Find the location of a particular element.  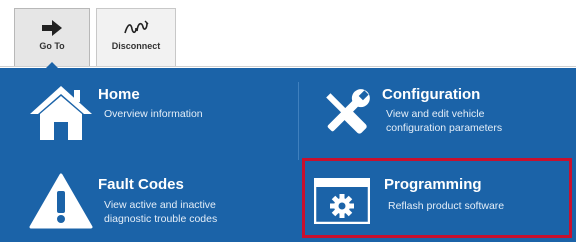

home-icon is located at coordinates (61, 113).